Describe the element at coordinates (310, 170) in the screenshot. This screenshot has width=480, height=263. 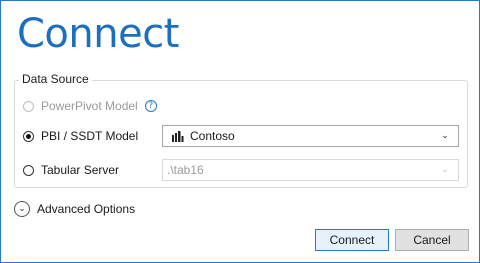
I see `tabular-server-dropdown: .\tab16 ⌄` at that location.